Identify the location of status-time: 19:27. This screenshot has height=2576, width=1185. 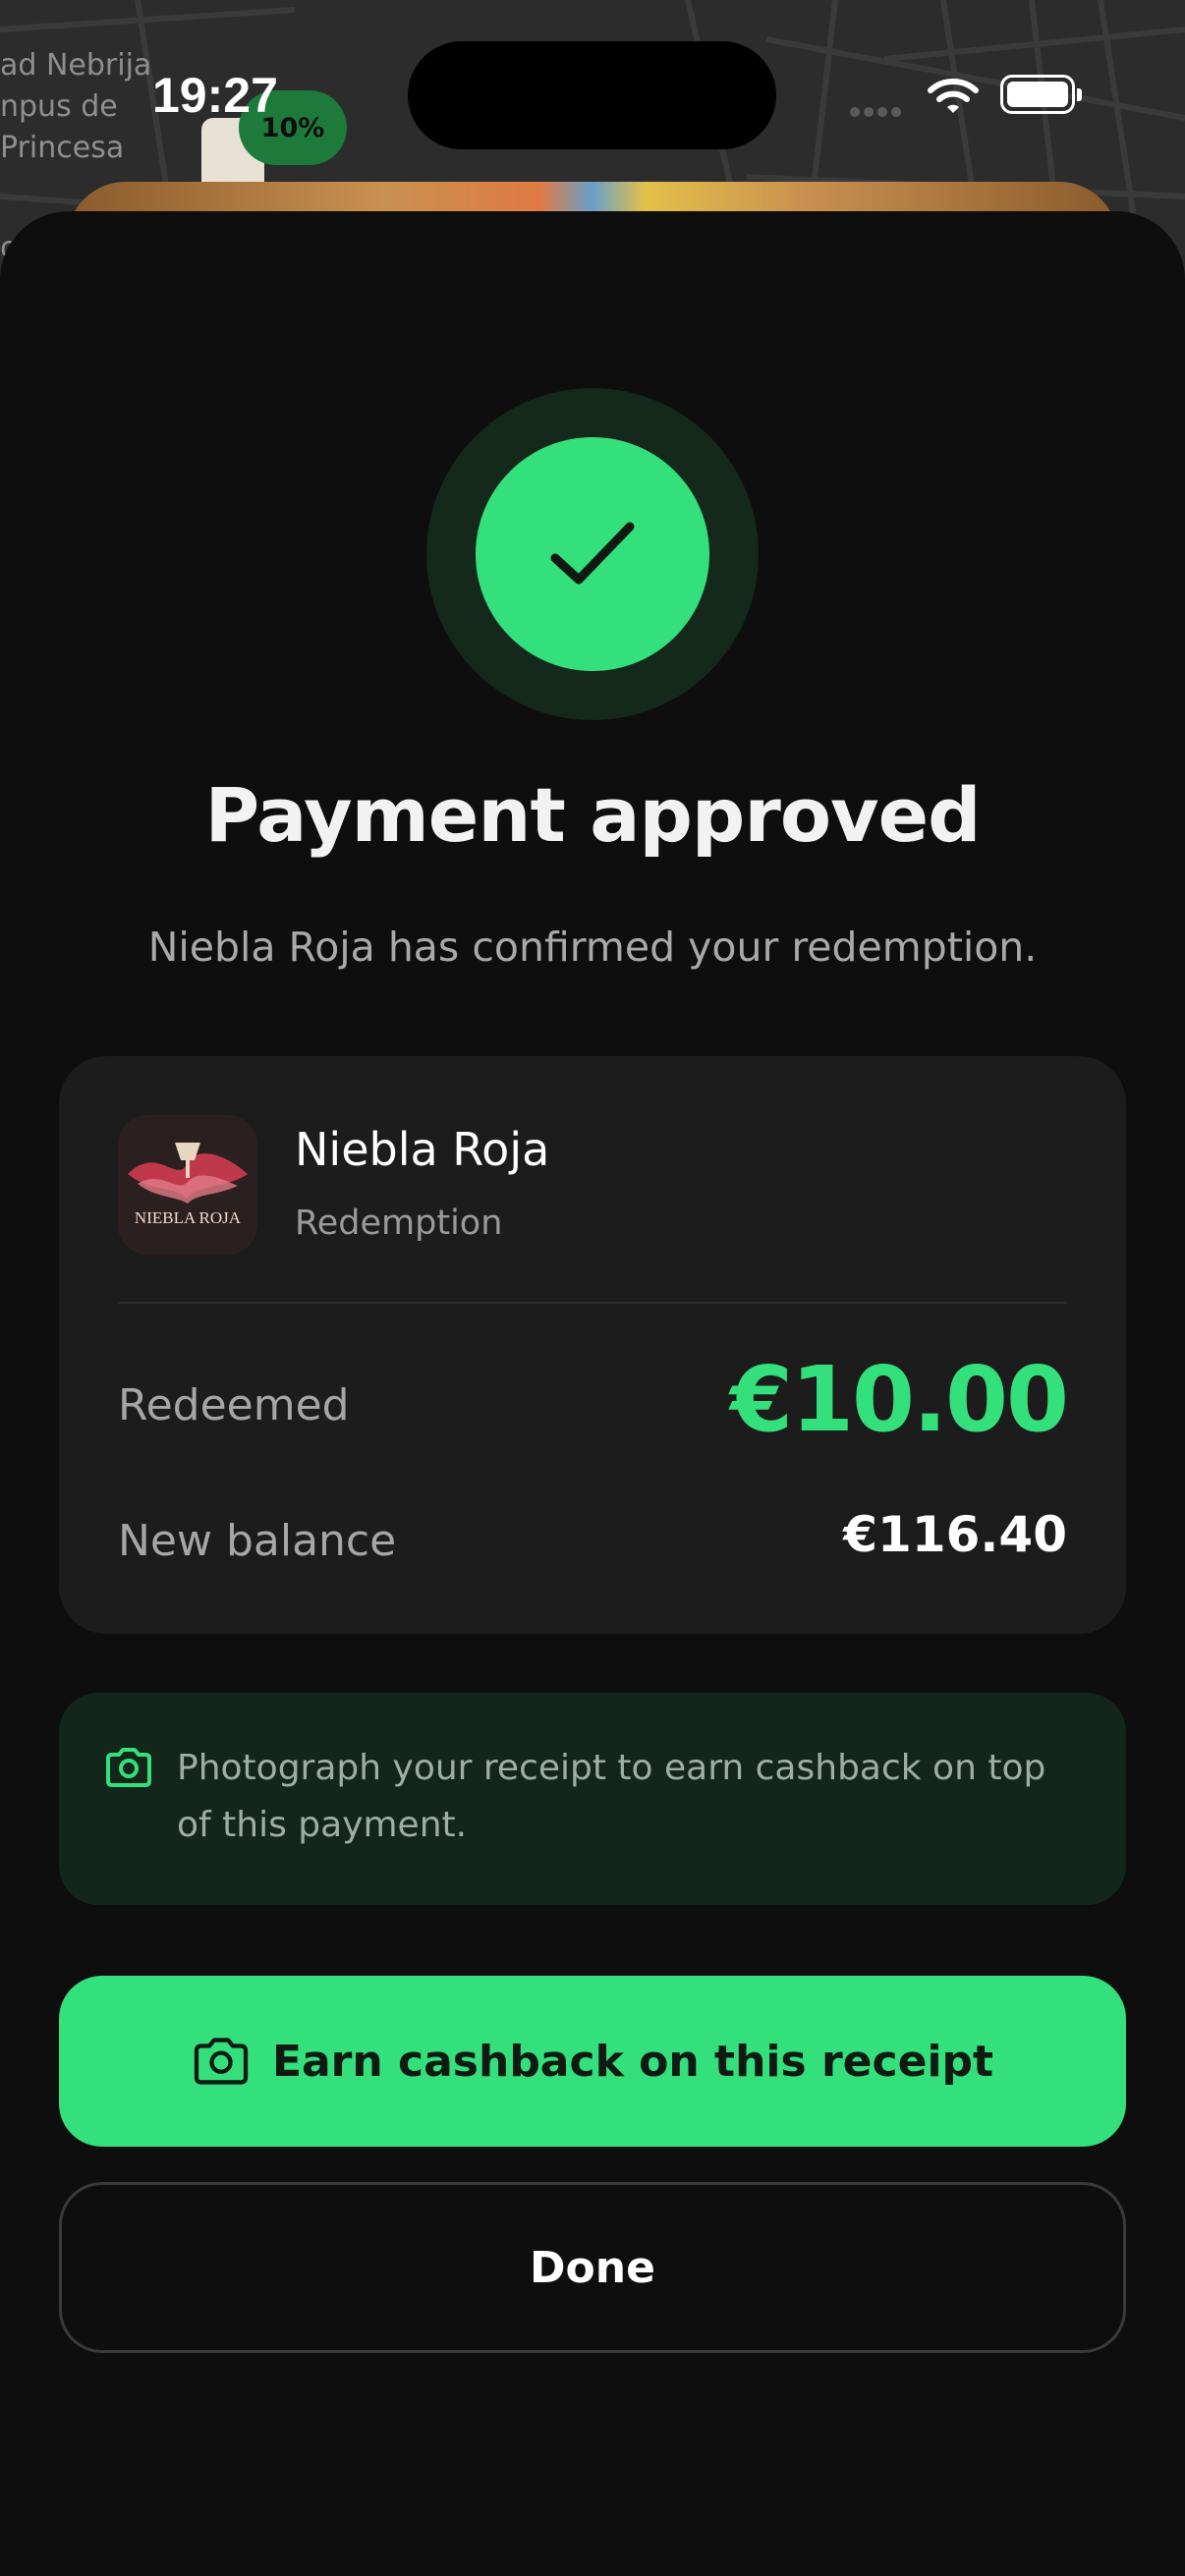
(215, 95).